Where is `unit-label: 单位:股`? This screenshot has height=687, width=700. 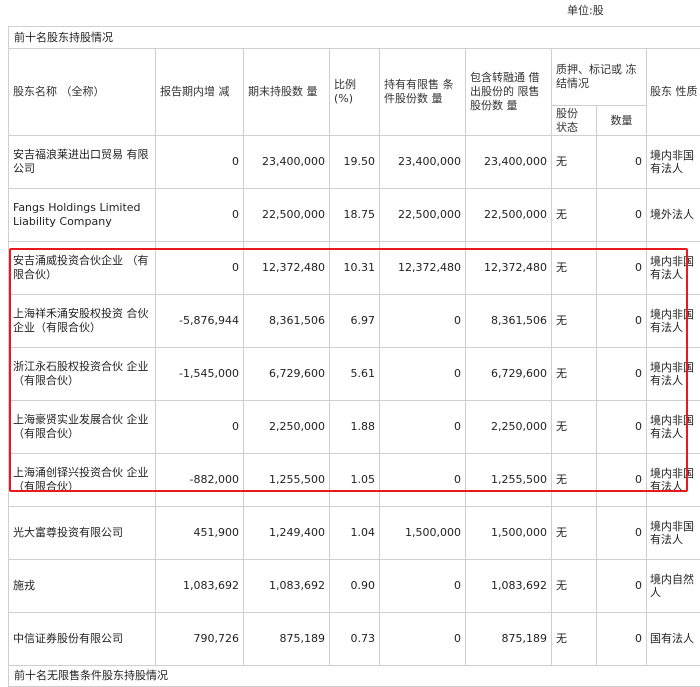
unit-label: 单位:股 is located at coordinates (585, 10).